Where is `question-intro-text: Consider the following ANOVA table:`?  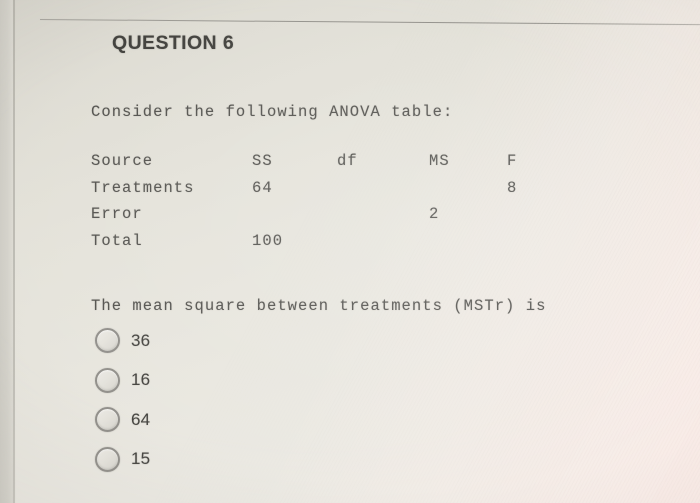 question-intro-text: Consider the following ANOVA table: is located at coordinates (272, 112).